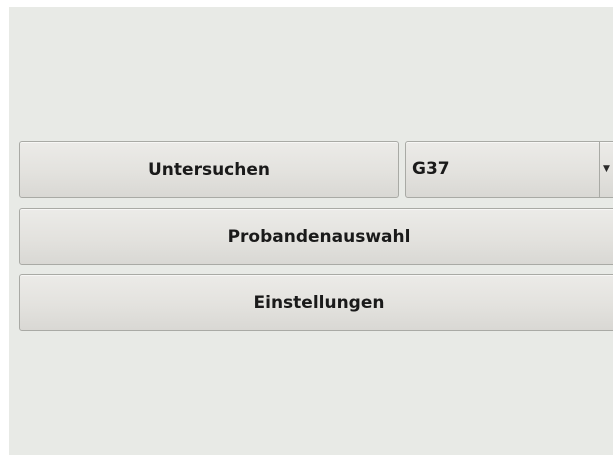 The height and width of the screenshot is (461, 613). What do you see at coordinates (316, 302) in the screenshot?
I see `einstellungen-button: Einstellungen` at bounding box center [316, 302].